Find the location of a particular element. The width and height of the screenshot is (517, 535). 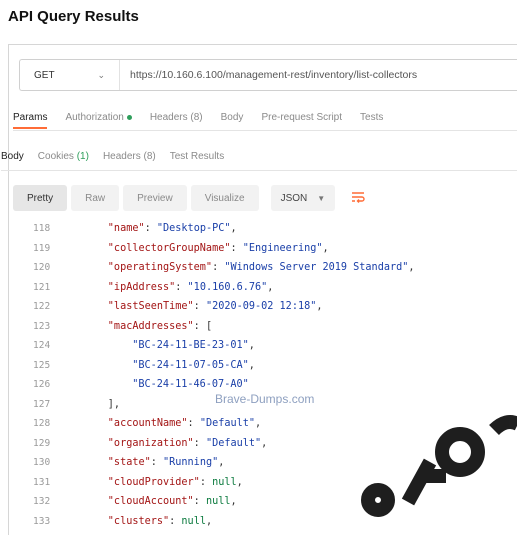

tab-tests: Tests is located at coordinates (371, 117).